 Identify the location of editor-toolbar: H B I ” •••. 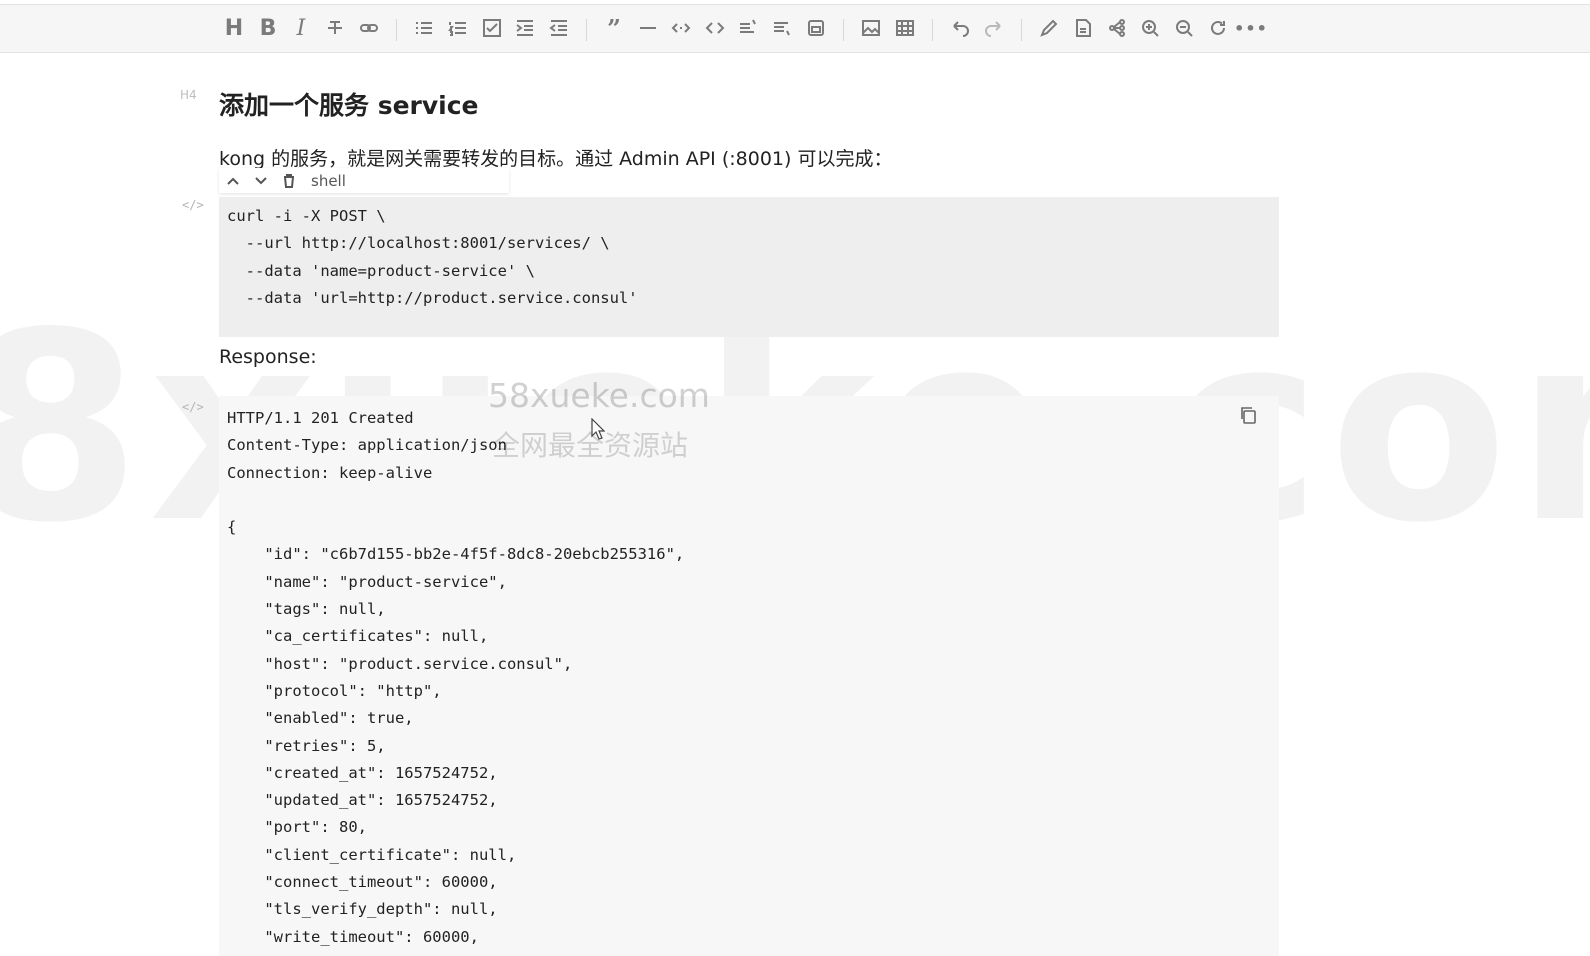
(795, 28).